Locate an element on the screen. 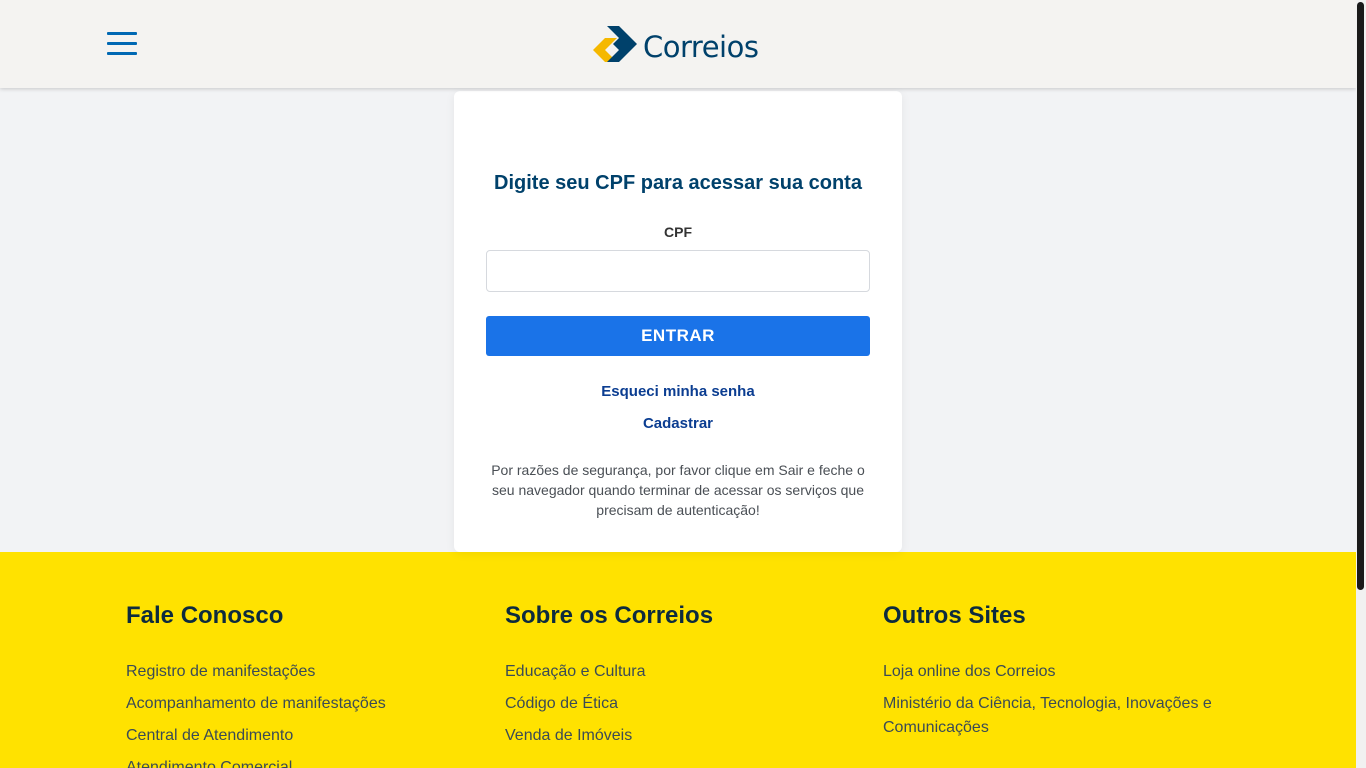 The height and width of the screenshot is (768, 1366). footer-link-imoveis: Venda de Imóveis is located at coordinates (675, 736).